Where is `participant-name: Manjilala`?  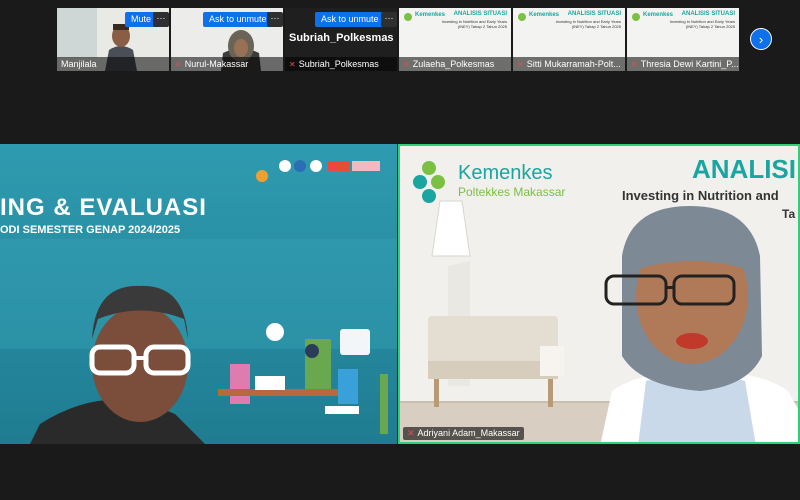
participant-name: Manjilala is located at coordinates (113, 64).